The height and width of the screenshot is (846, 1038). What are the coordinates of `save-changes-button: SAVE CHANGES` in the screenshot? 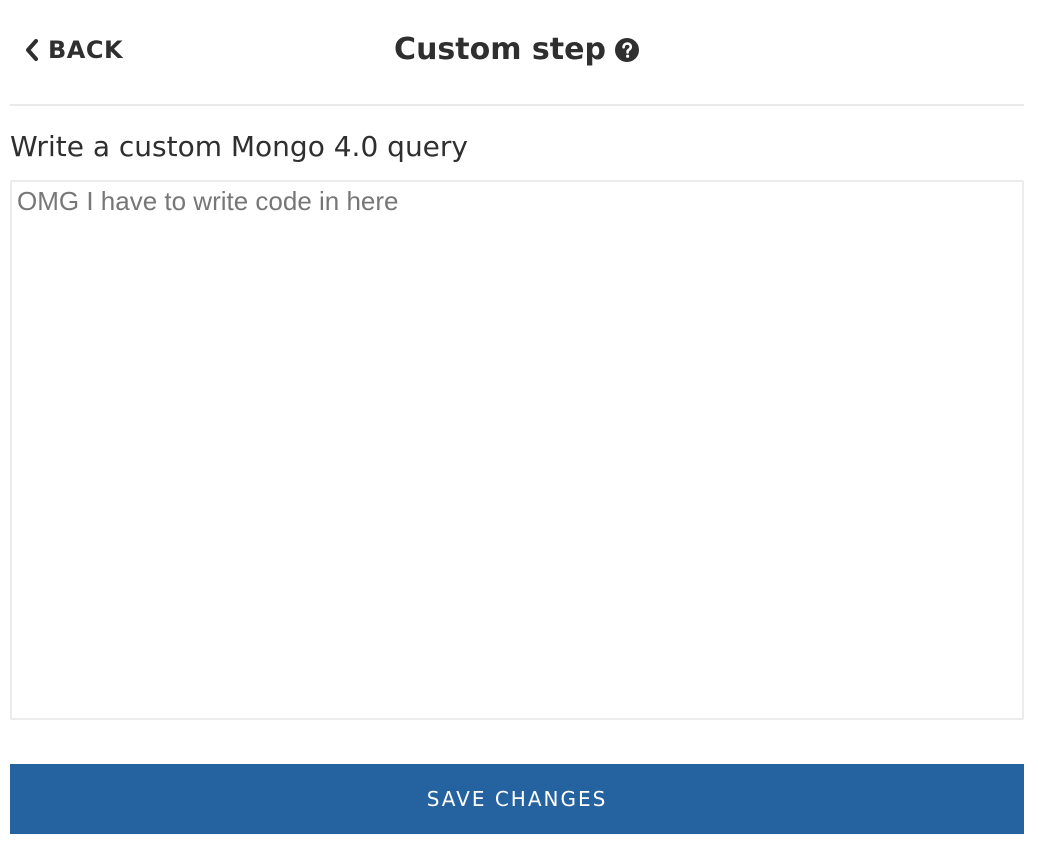 It's located at (517, 799).